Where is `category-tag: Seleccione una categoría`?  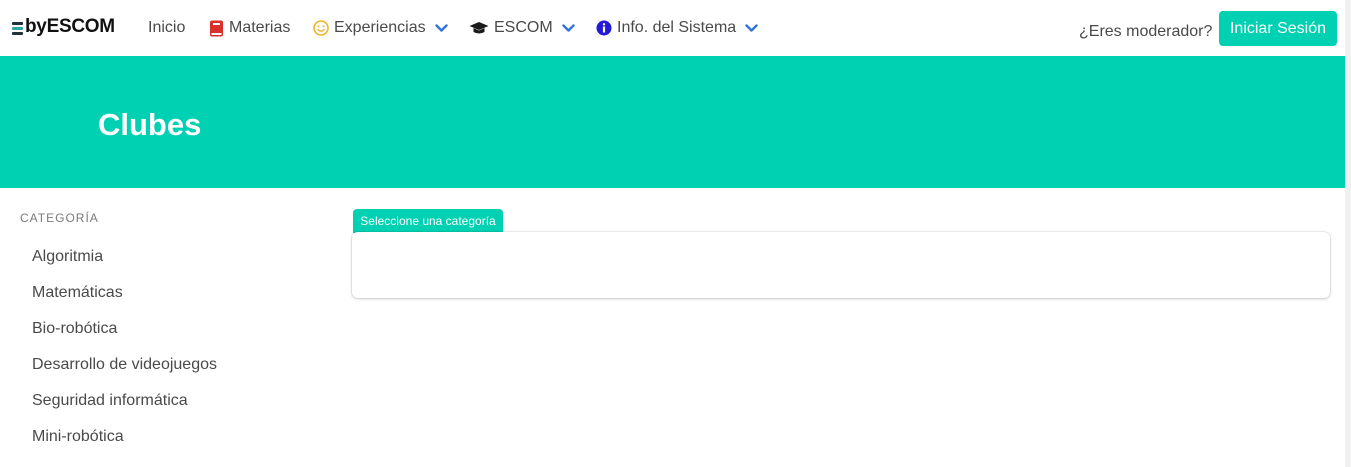 category-tag: Seleccione una categoría is located at coordinates (428, 221).